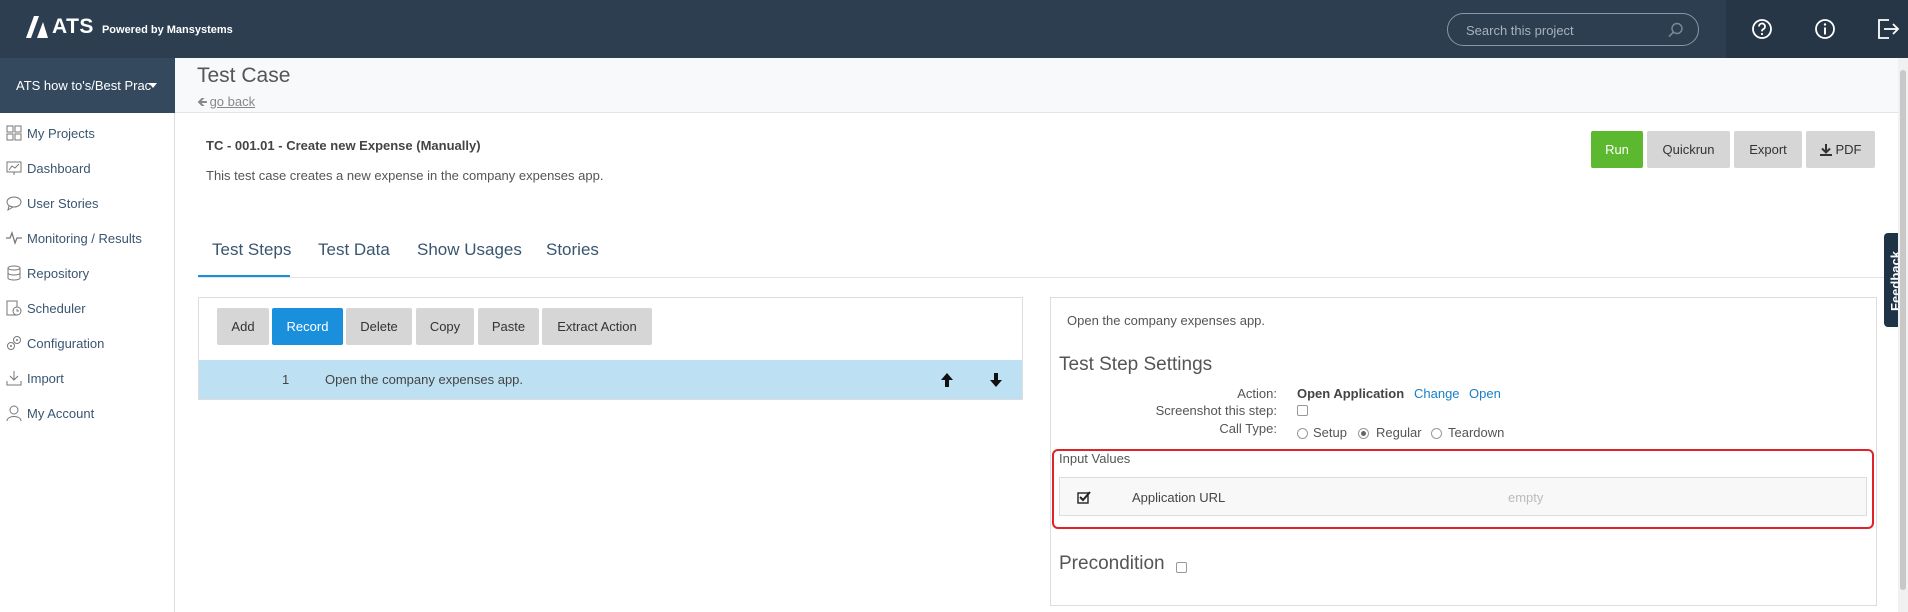 Image resolution: width=1908 pixels, height=612 pixels. What do you see at coordinates (996, 380) in the screenshot?
I see `move-down-icon` at bounding box center [996, 380].